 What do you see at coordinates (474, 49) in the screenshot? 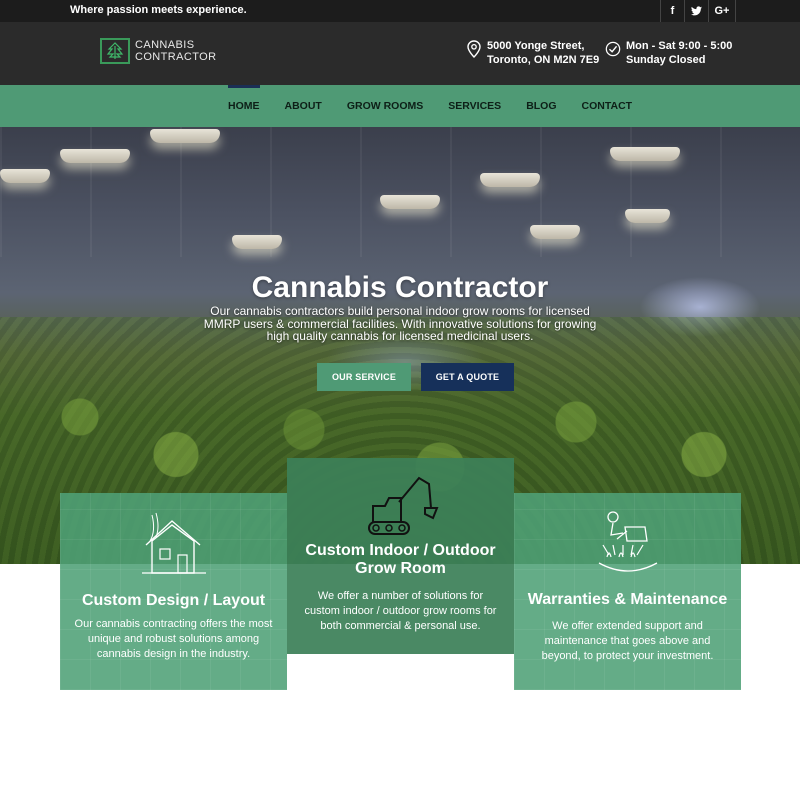
I see `location-pin-icon` at bounding box center [474, 49].